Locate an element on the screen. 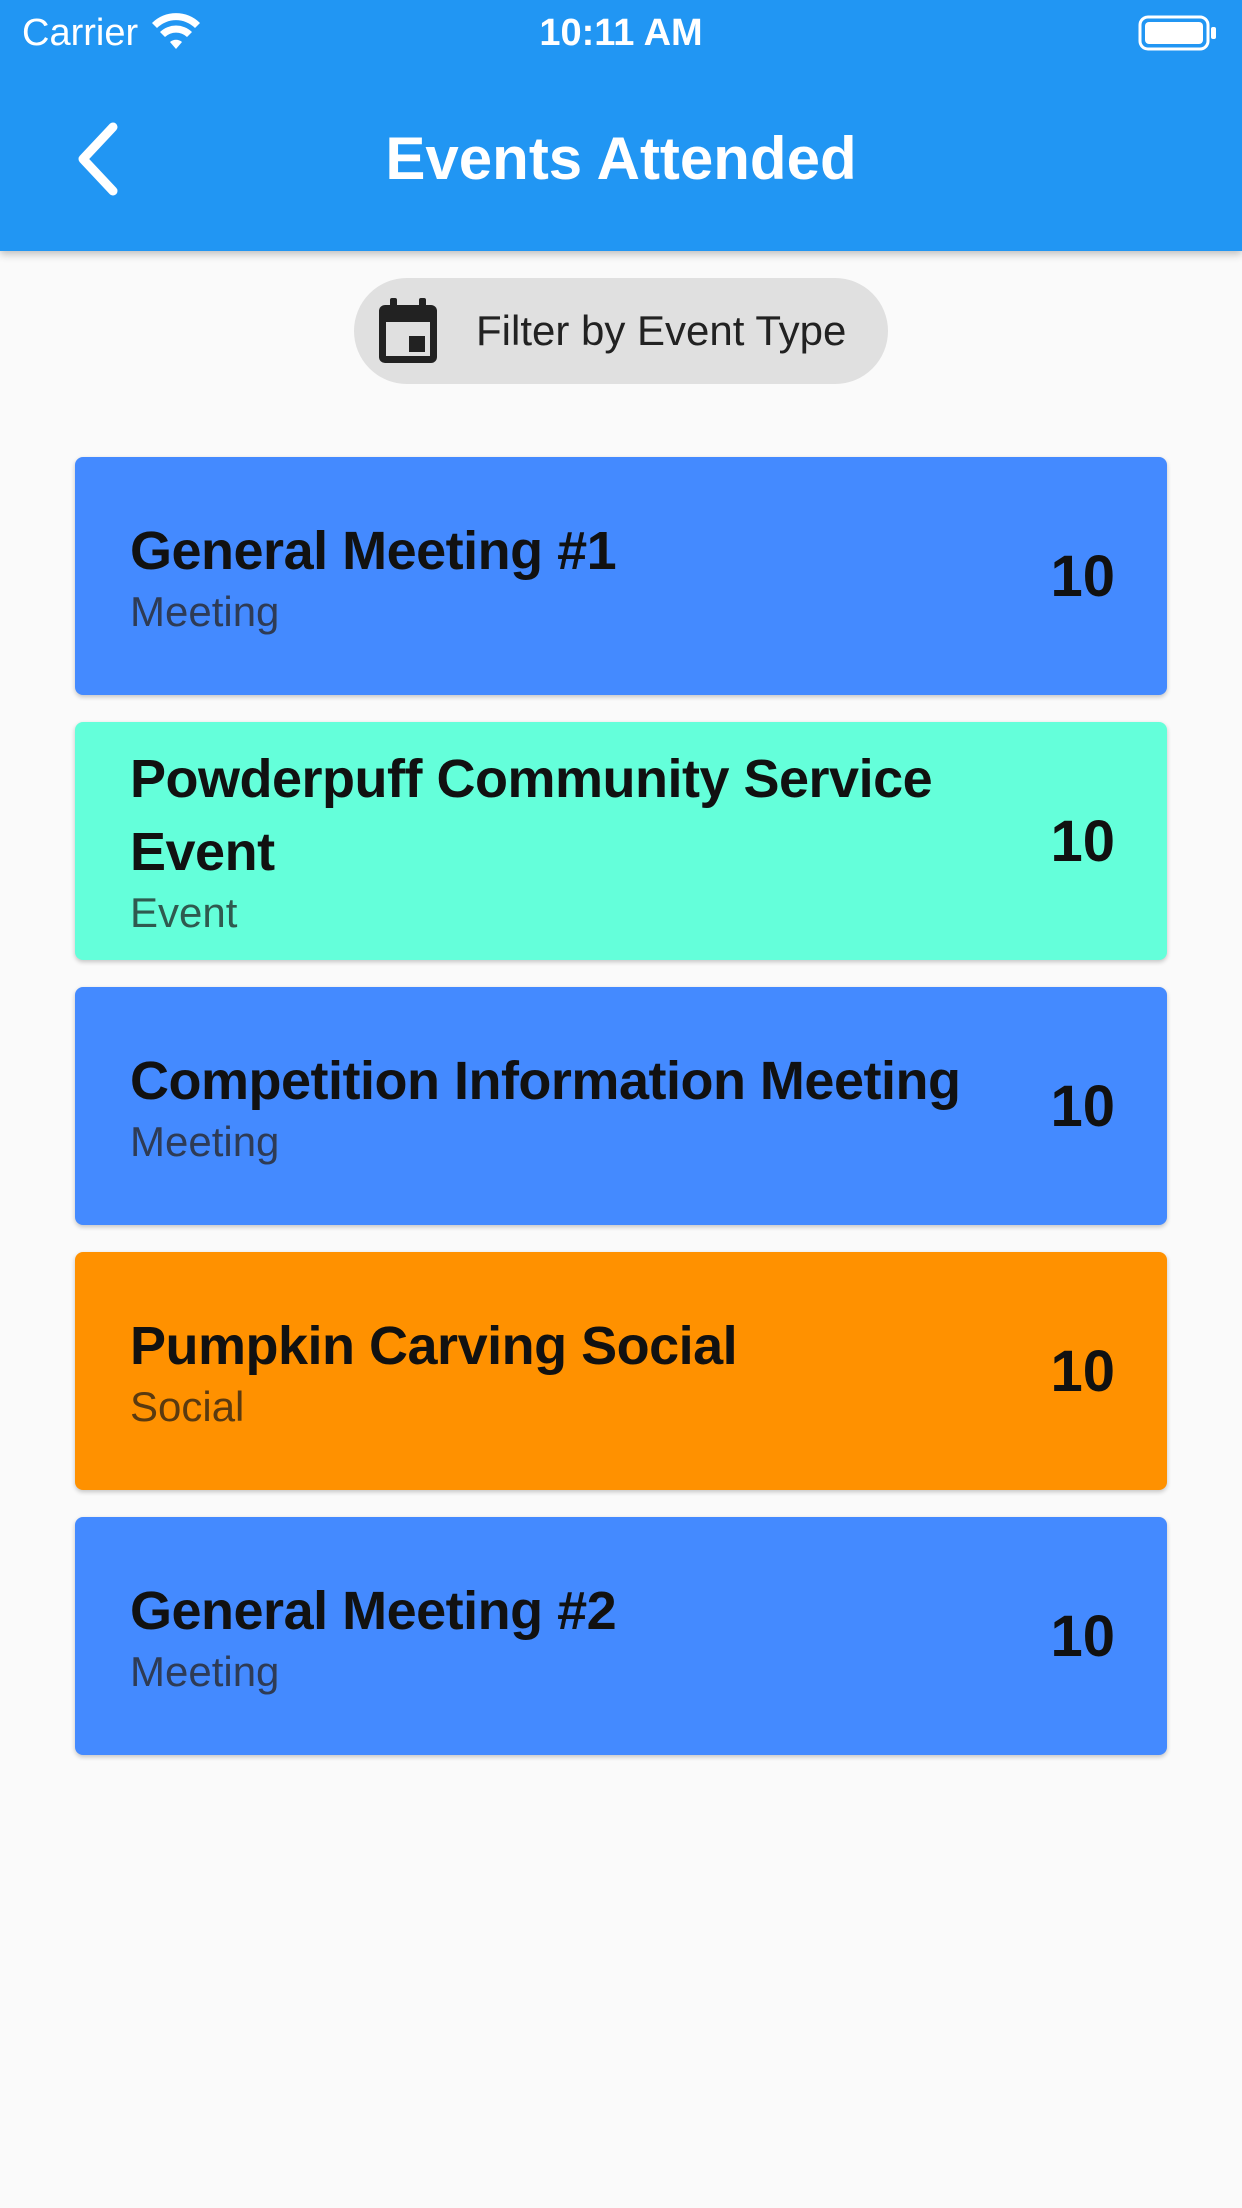  event-card: Pumpkin Carving Social Social 10 is located at coordinates (621, 1371).